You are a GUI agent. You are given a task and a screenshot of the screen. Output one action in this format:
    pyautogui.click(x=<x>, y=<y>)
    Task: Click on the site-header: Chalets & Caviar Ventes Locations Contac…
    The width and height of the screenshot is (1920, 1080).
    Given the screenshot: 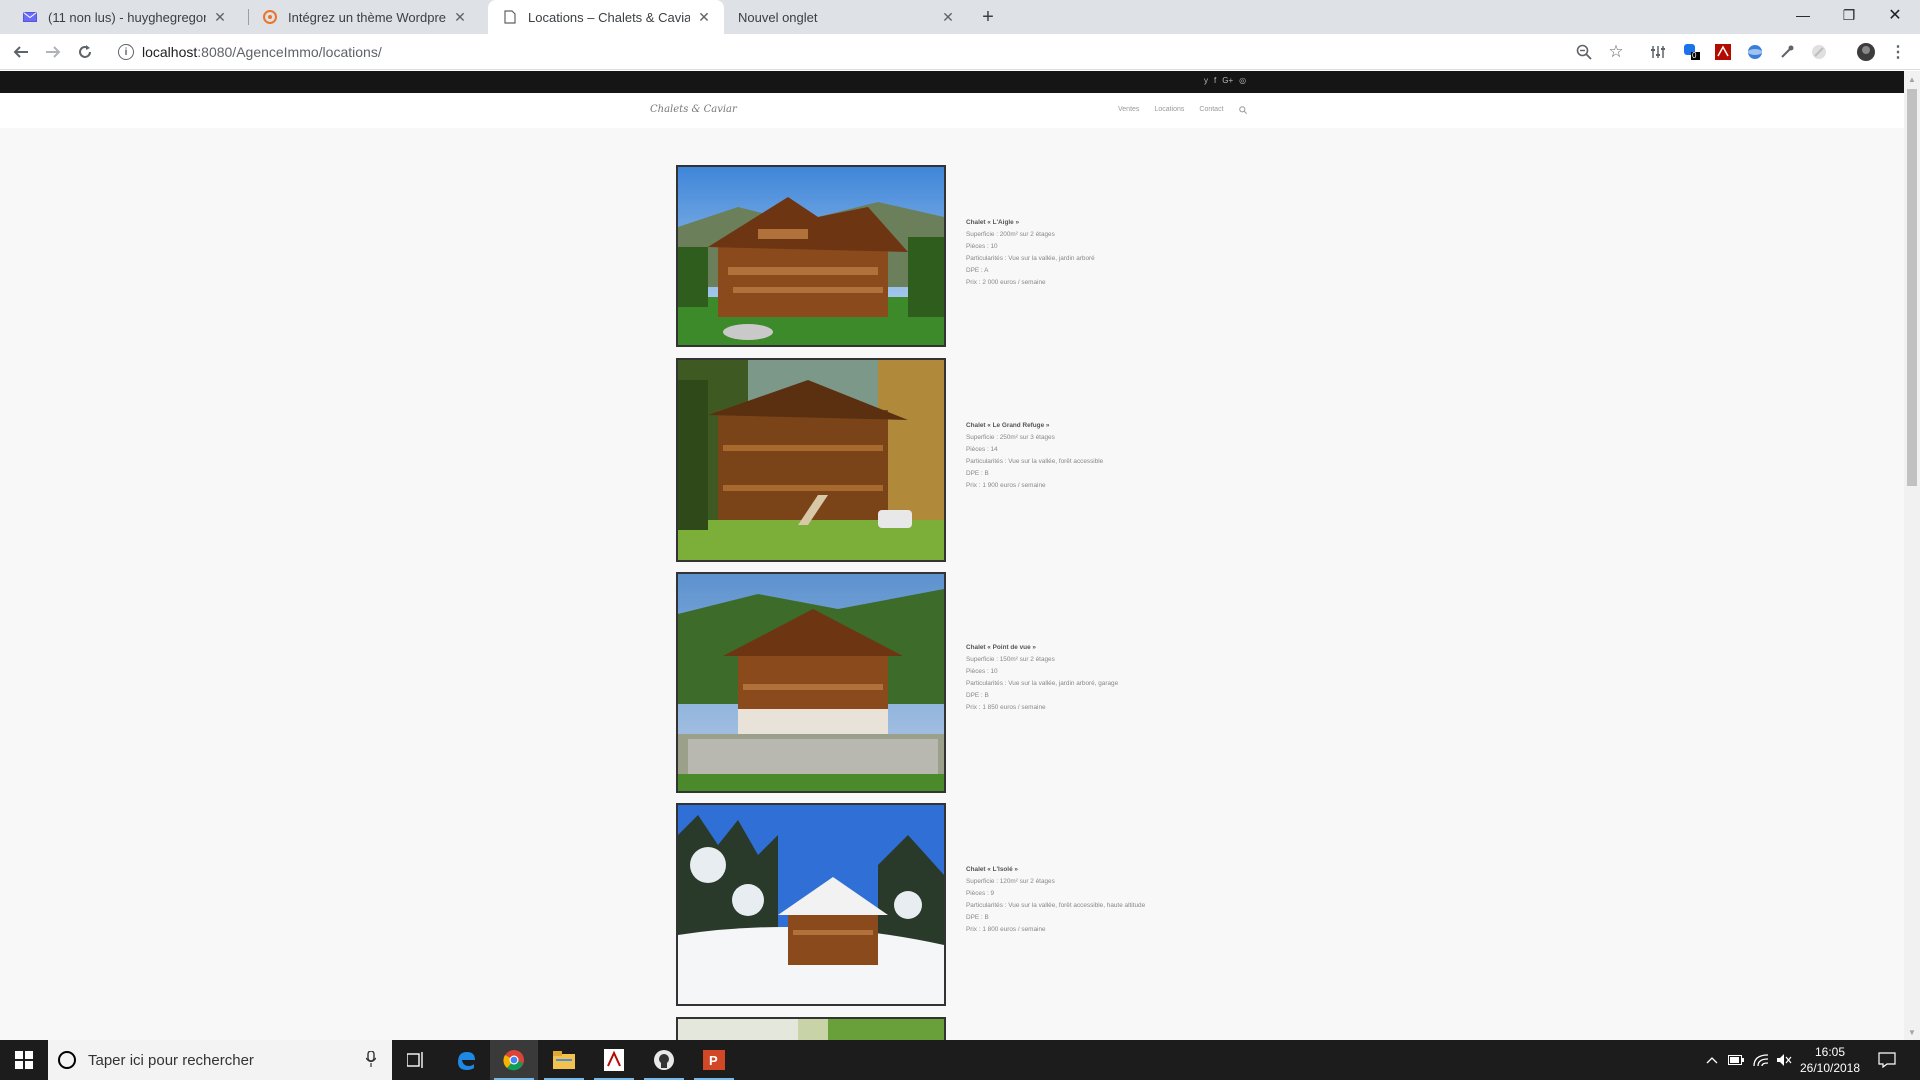 What is the action you would take?
    pyautogui.click(x=952, y=110)
    